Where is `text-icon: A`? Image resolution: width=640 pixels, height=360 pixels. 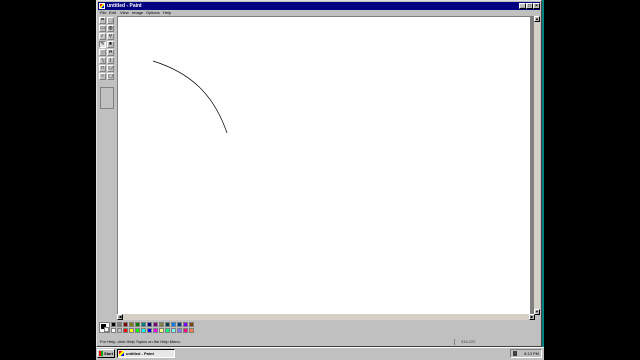 text-icon: A is located at coordinates (110, 52).